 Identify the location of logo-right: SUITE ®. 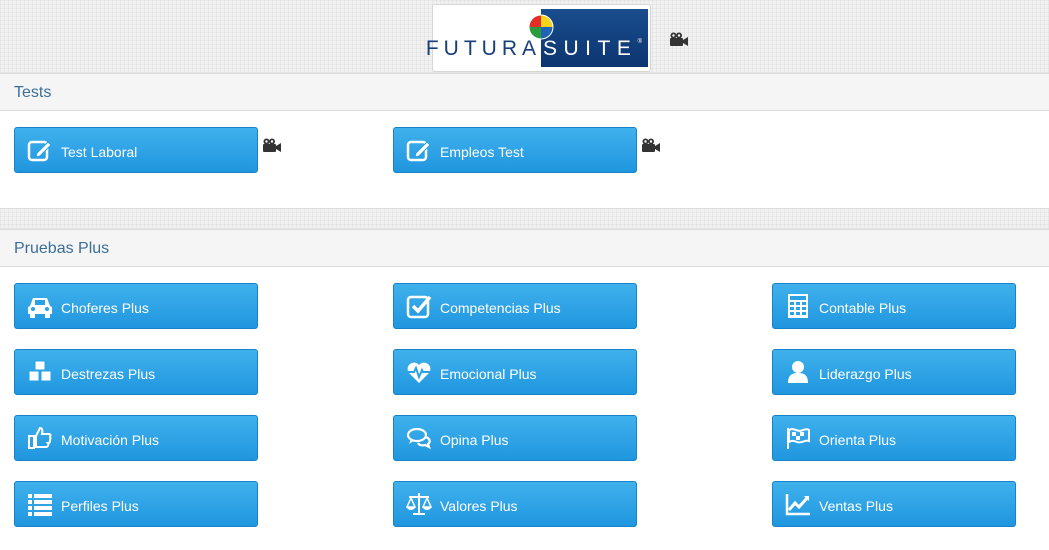
(594, 38).